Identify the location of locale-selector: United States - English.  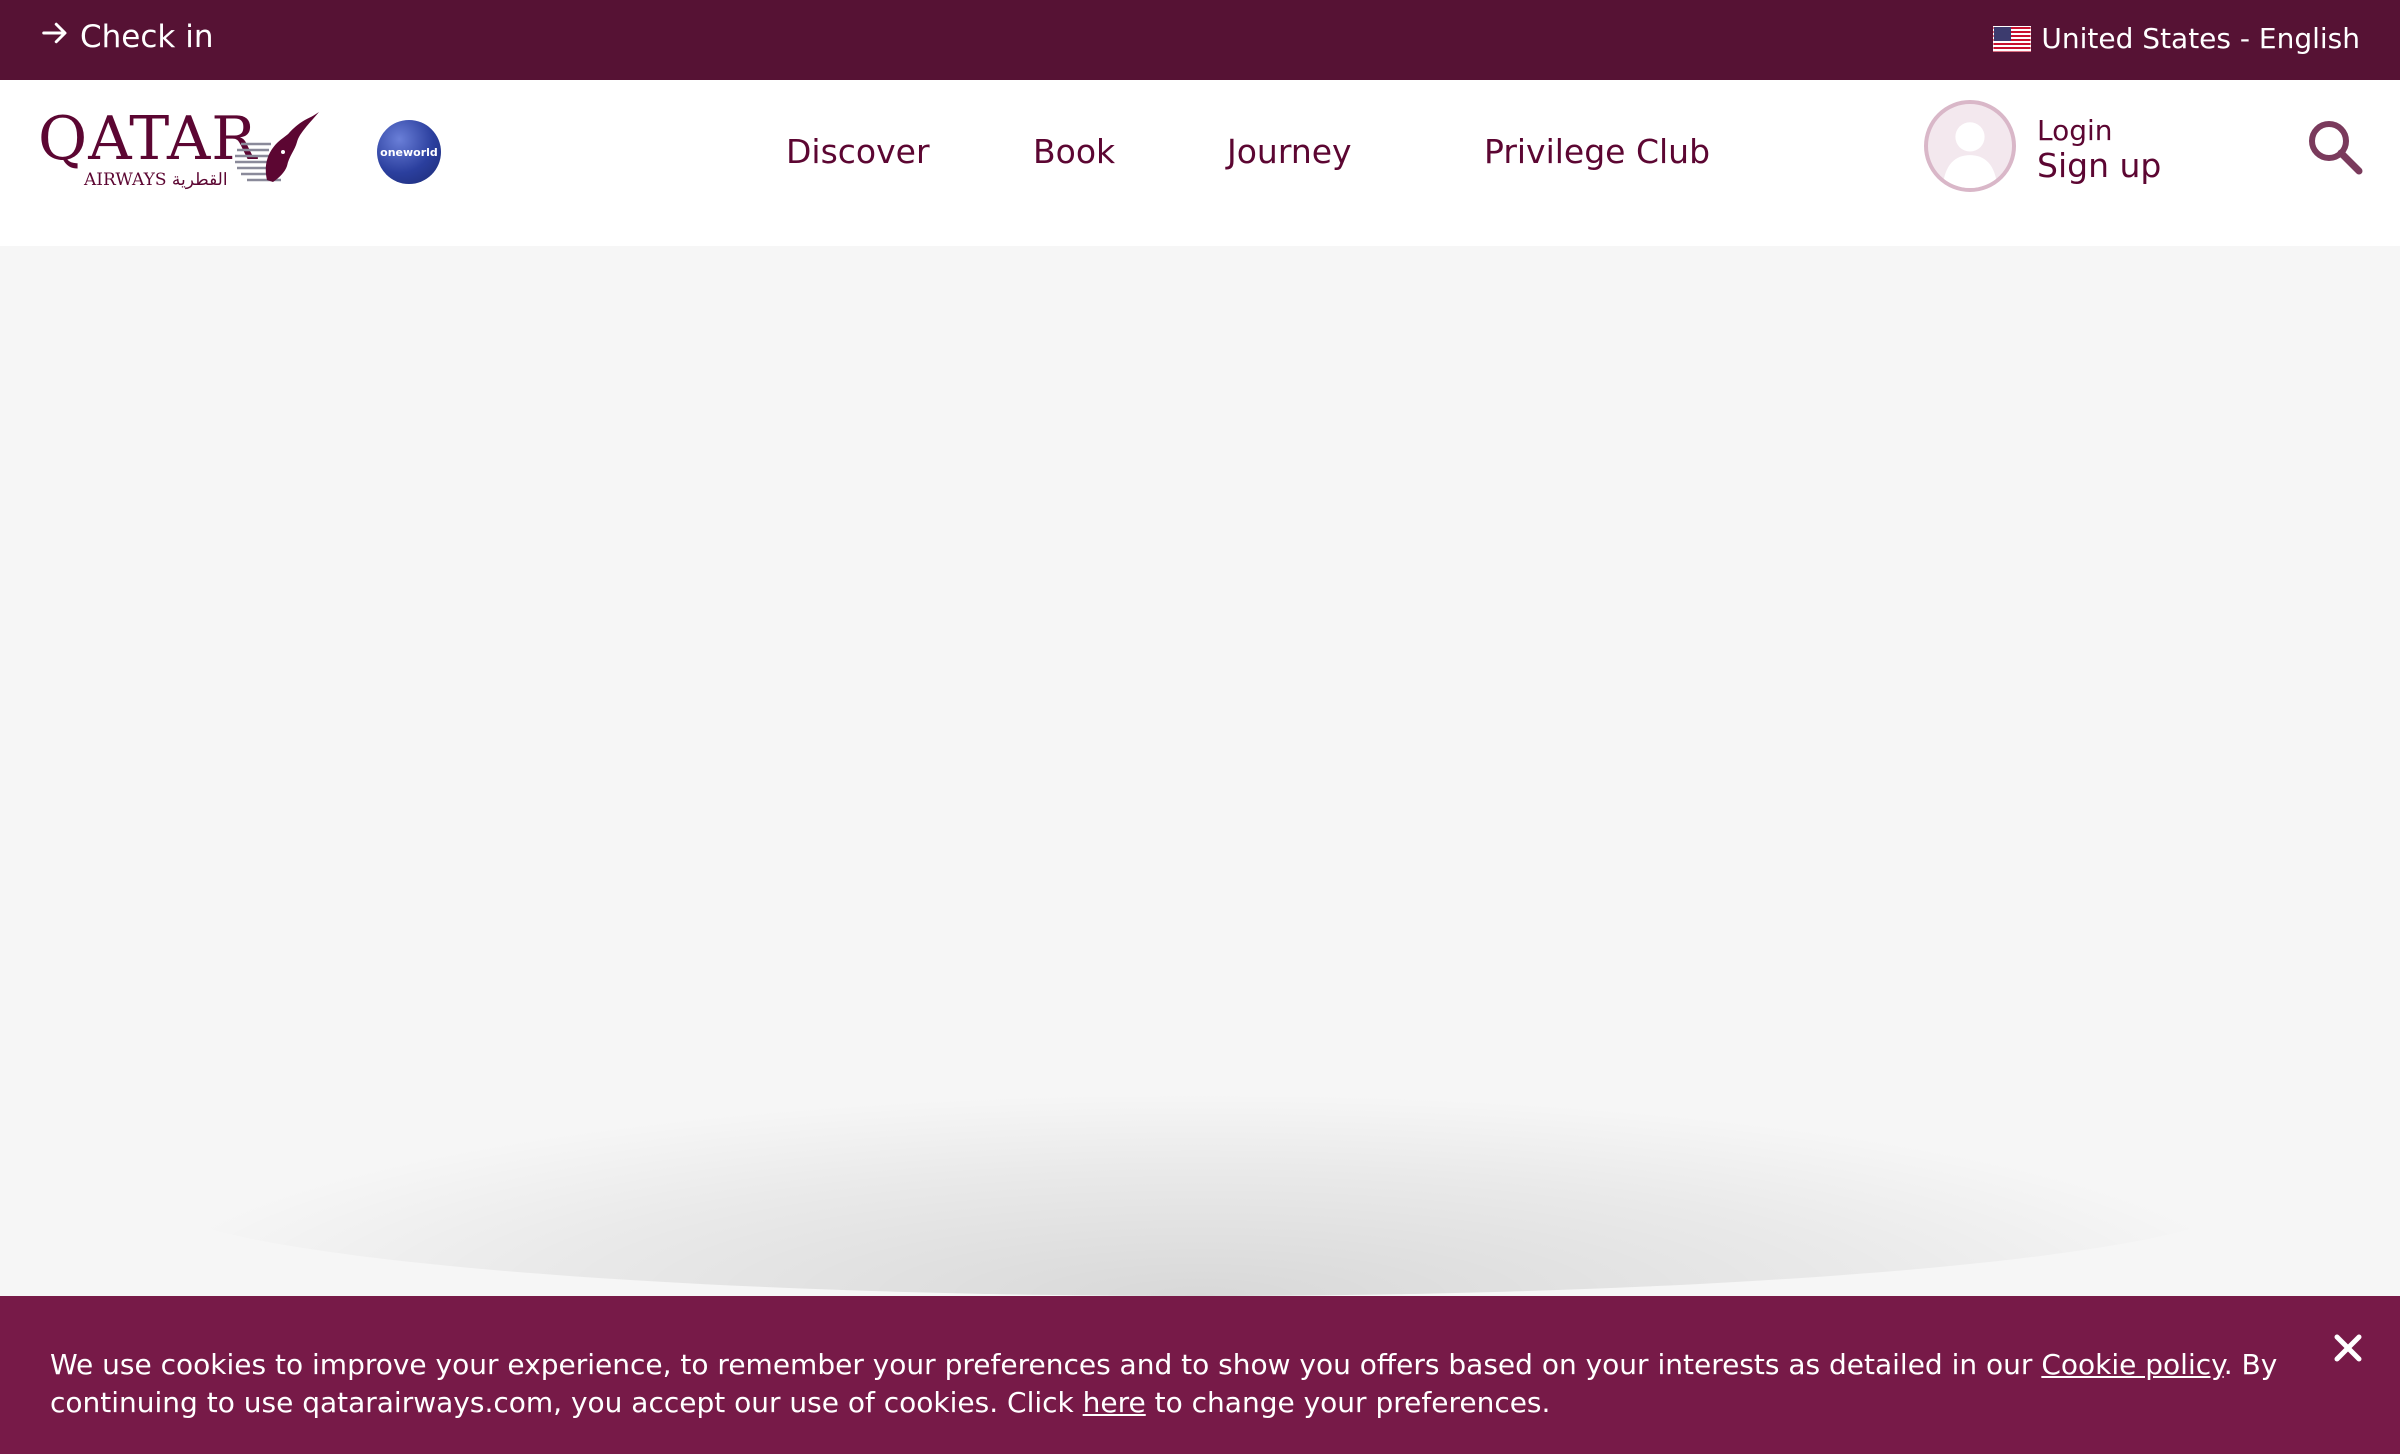
(2176, 38).